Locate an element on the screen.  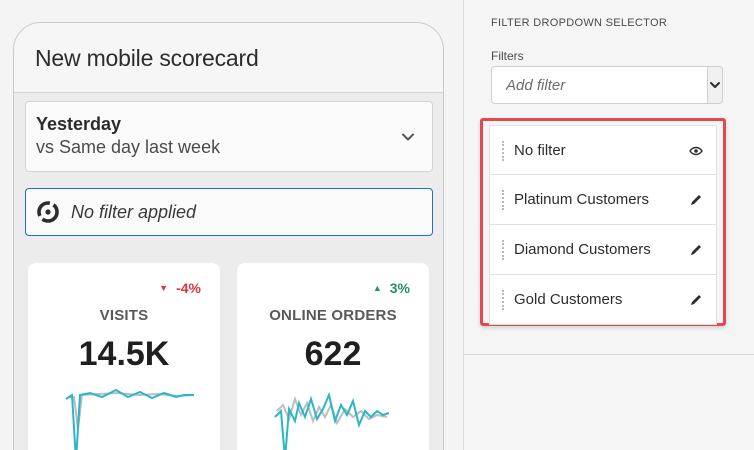
scorecard-title: New mobile scorecard is located at coordinates (147, 58).